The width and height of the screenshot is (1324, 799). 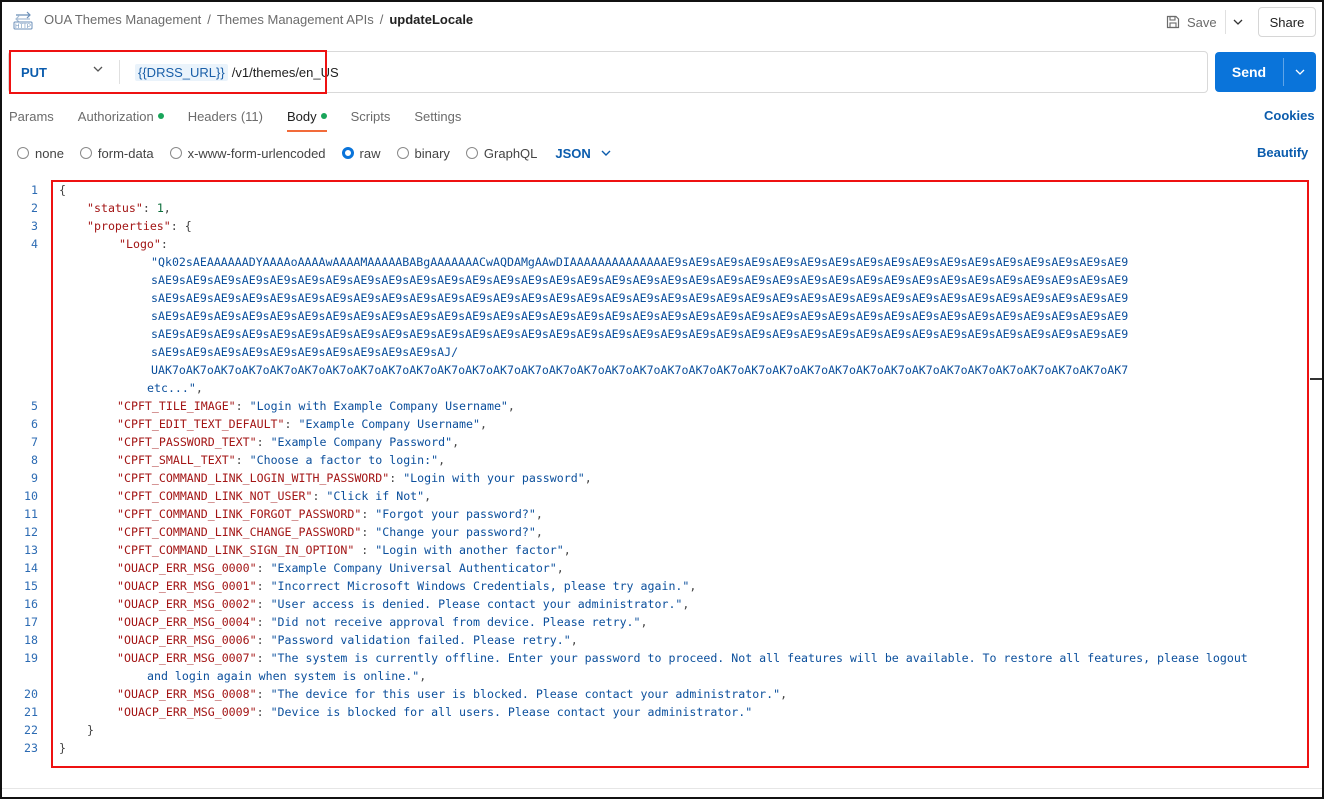 I want to click on line-number: 9, so click(x=34, y=478).